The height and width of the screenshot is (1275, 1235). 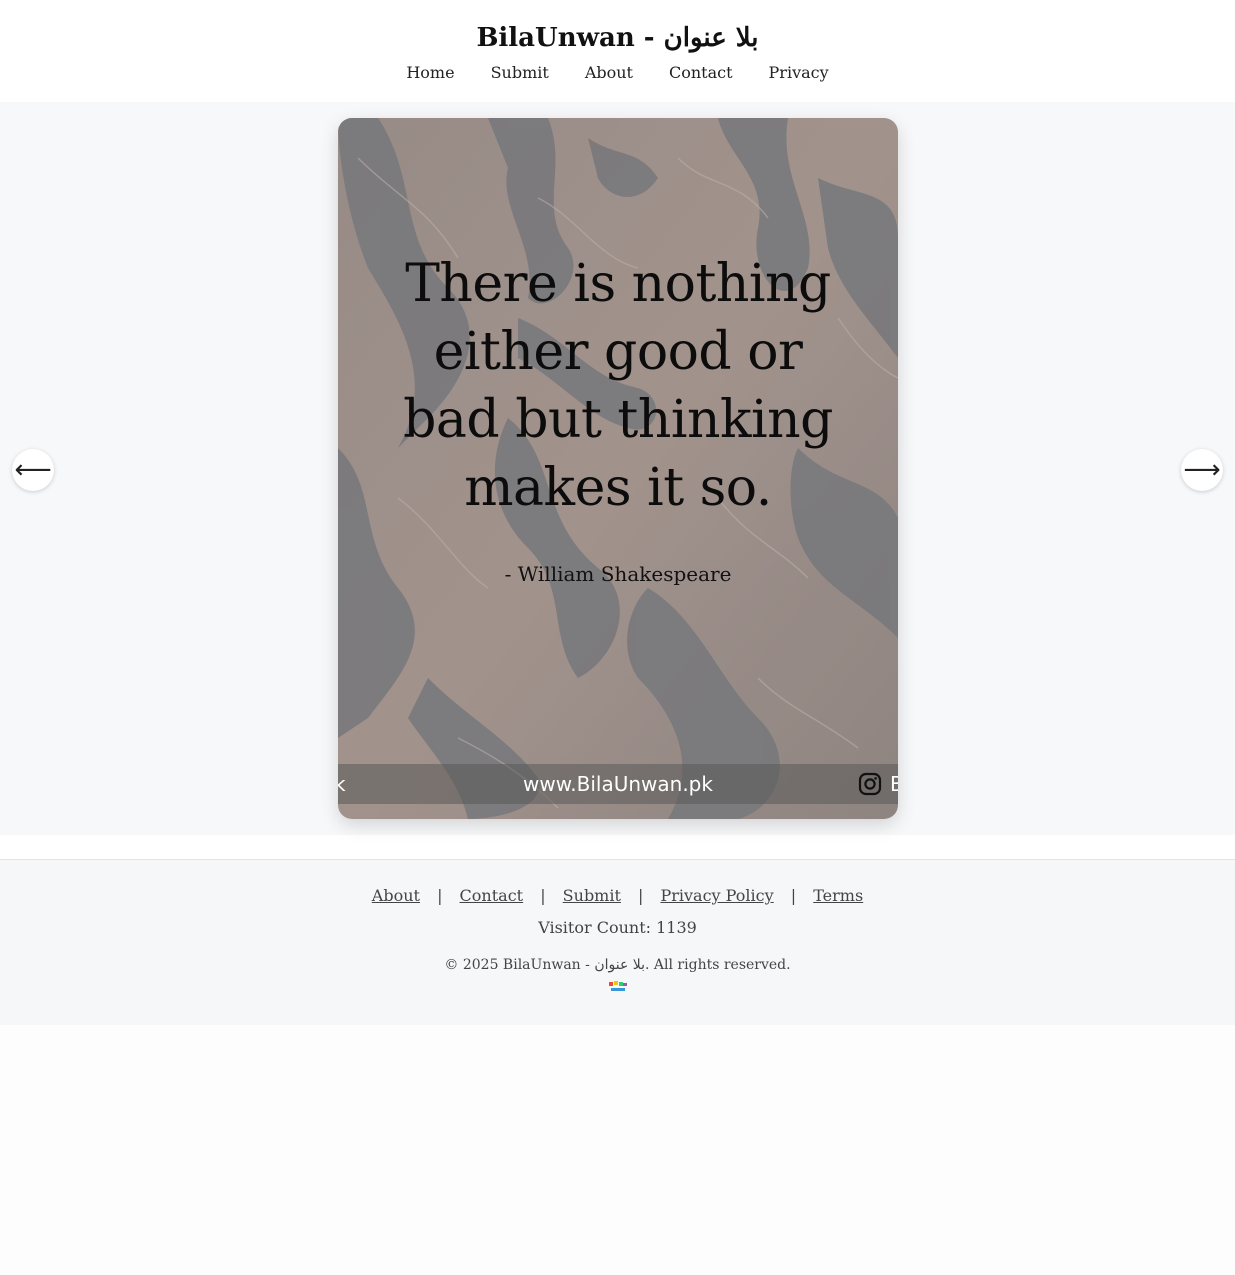 I want to click on watermark-instagram: B, so click(x=878, y=784).